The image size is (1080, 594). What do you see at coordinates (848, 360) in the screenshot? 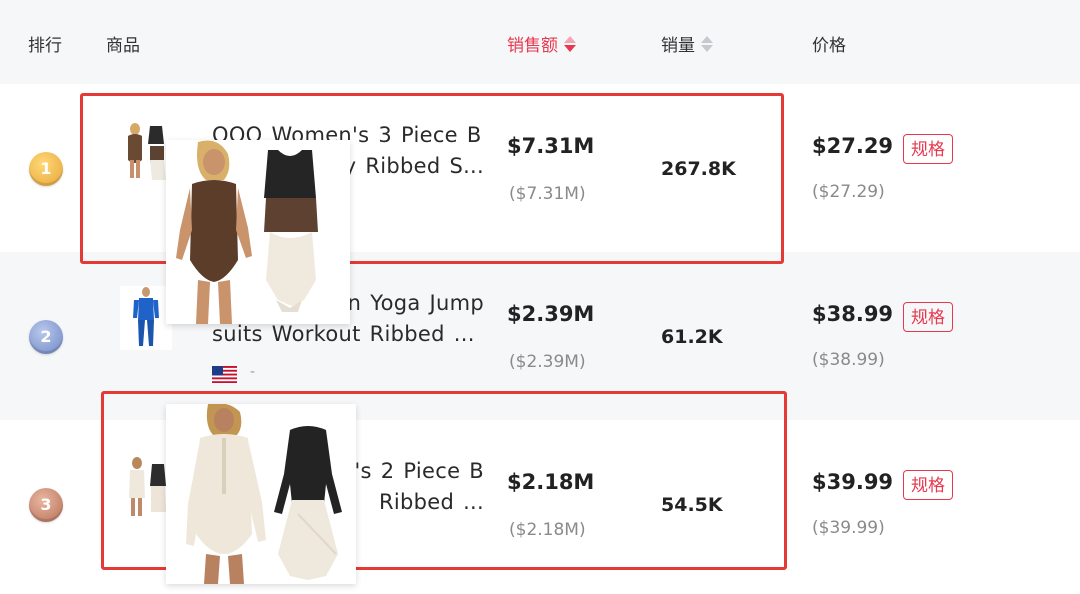
I see `price-usd: ($38.99)` at bounding box center [848, 360].